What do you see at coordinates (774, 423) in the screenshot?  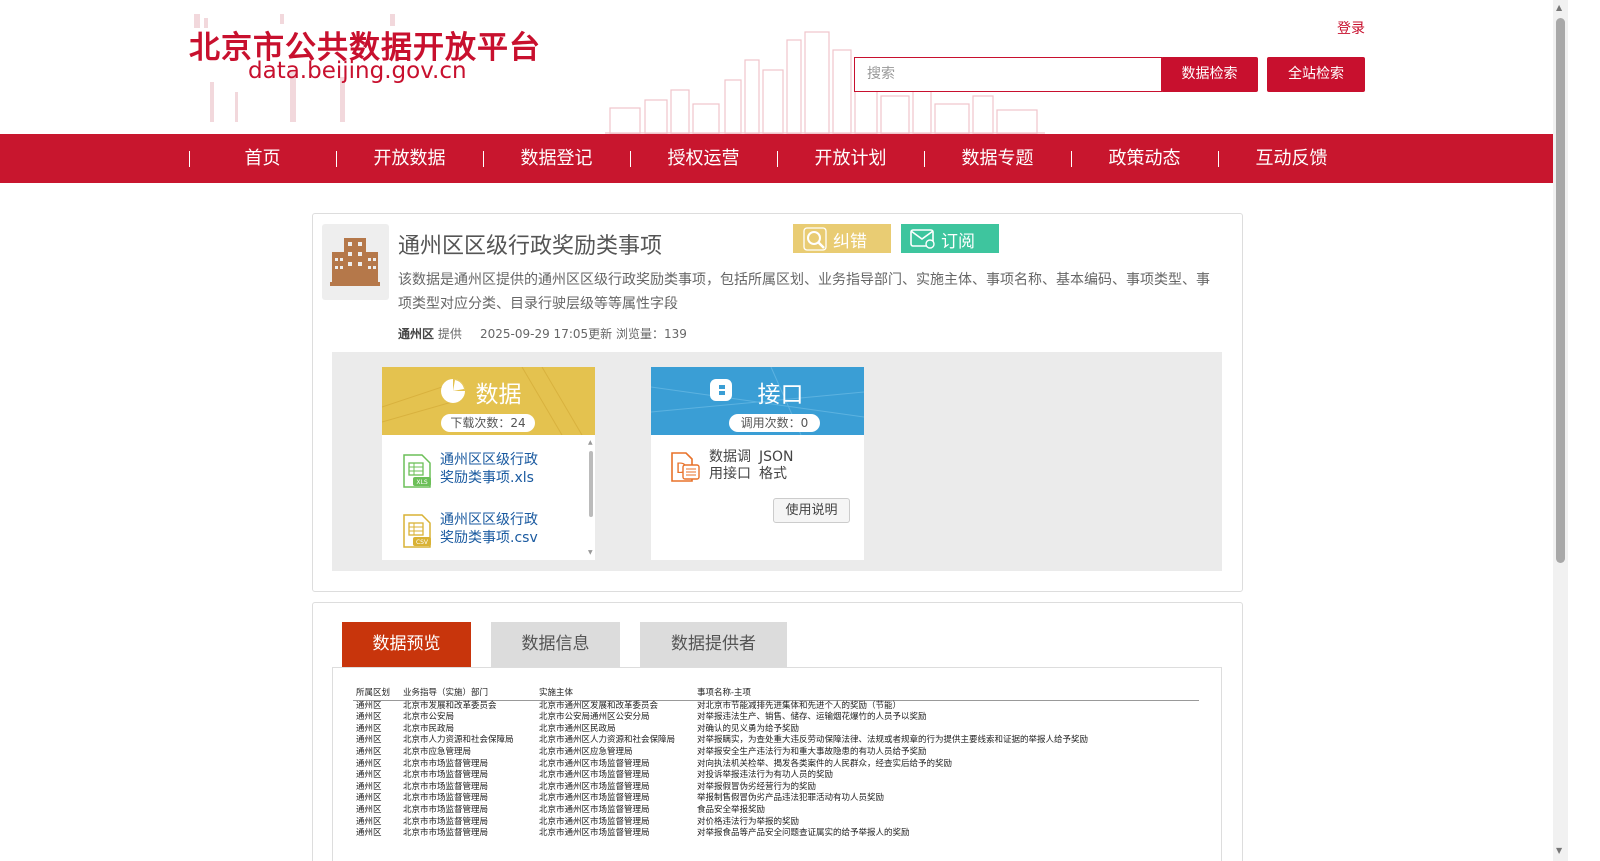 I see `call-count: 调用次数：0` at bounding box center [774, 423].